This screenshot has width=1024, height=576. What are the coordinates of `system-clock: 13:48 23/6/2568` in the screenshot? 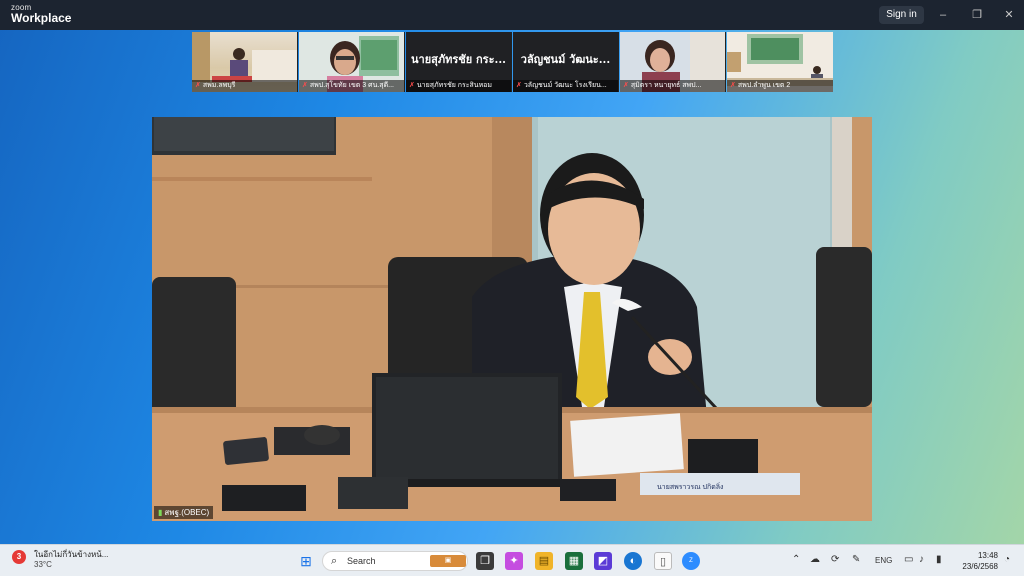 It's located at (978, 561).